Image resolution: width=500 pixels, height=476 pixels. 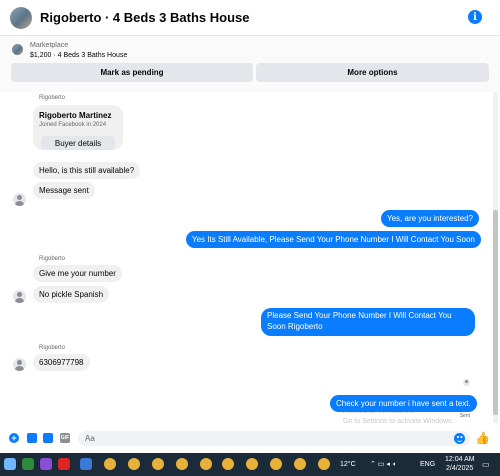 What do you see at coordinates (75, 115) in the screenshot?
I see `buyer-name: Rigoberto Martinez` at bounding box center [75, 115].